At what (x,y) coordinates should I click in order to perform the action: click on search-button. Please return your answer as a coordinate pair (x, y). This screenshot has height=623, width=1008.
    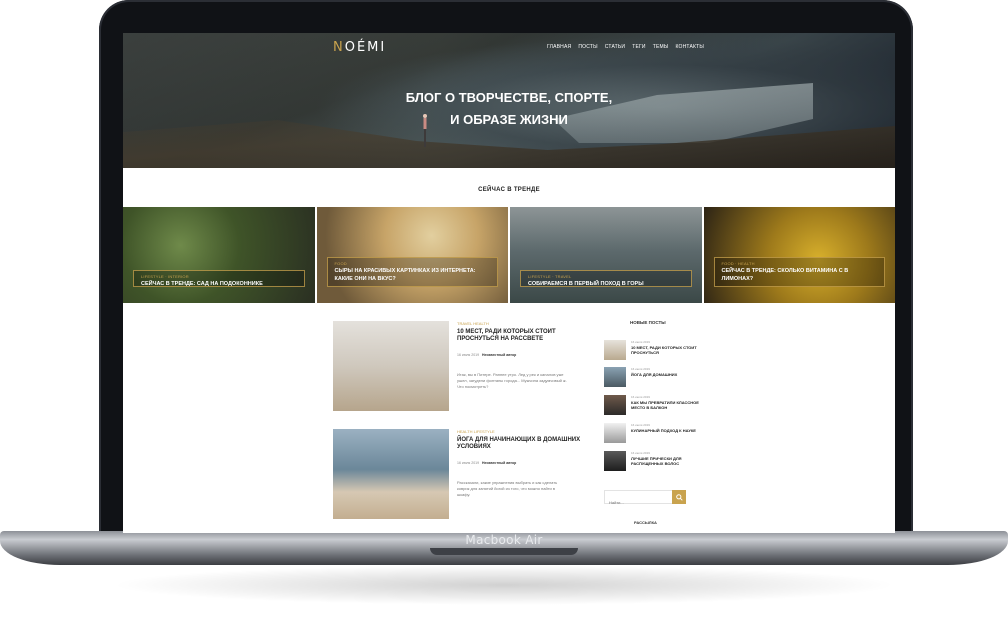
    Looking at the image, I should click on (679, 497).